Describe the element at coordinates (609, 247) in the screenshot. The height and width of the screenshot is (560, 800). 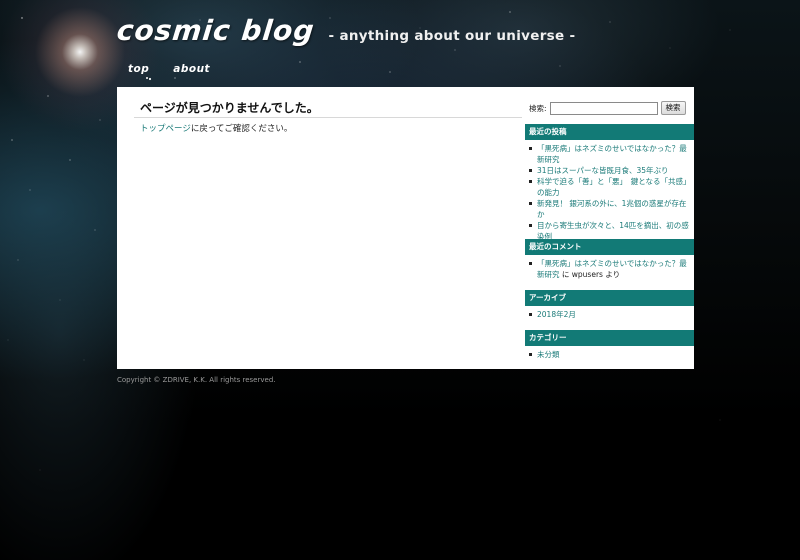
I see `recent-comments-heading: 最近のコメント` at that location.